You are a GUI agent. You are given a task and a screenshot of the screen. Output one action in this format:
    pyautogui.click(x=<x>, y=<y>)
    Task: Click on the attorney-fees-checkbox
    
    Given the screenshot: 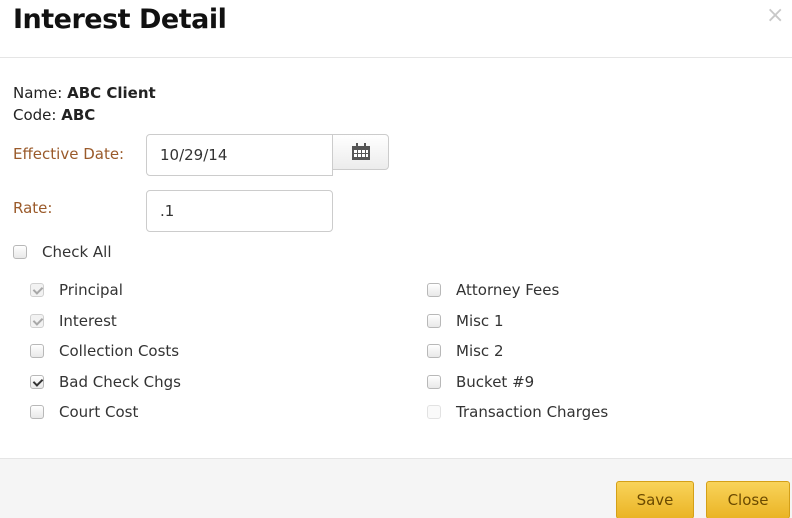 What is the action you would take?
    pyautogui.click(x=434, y=290)
    